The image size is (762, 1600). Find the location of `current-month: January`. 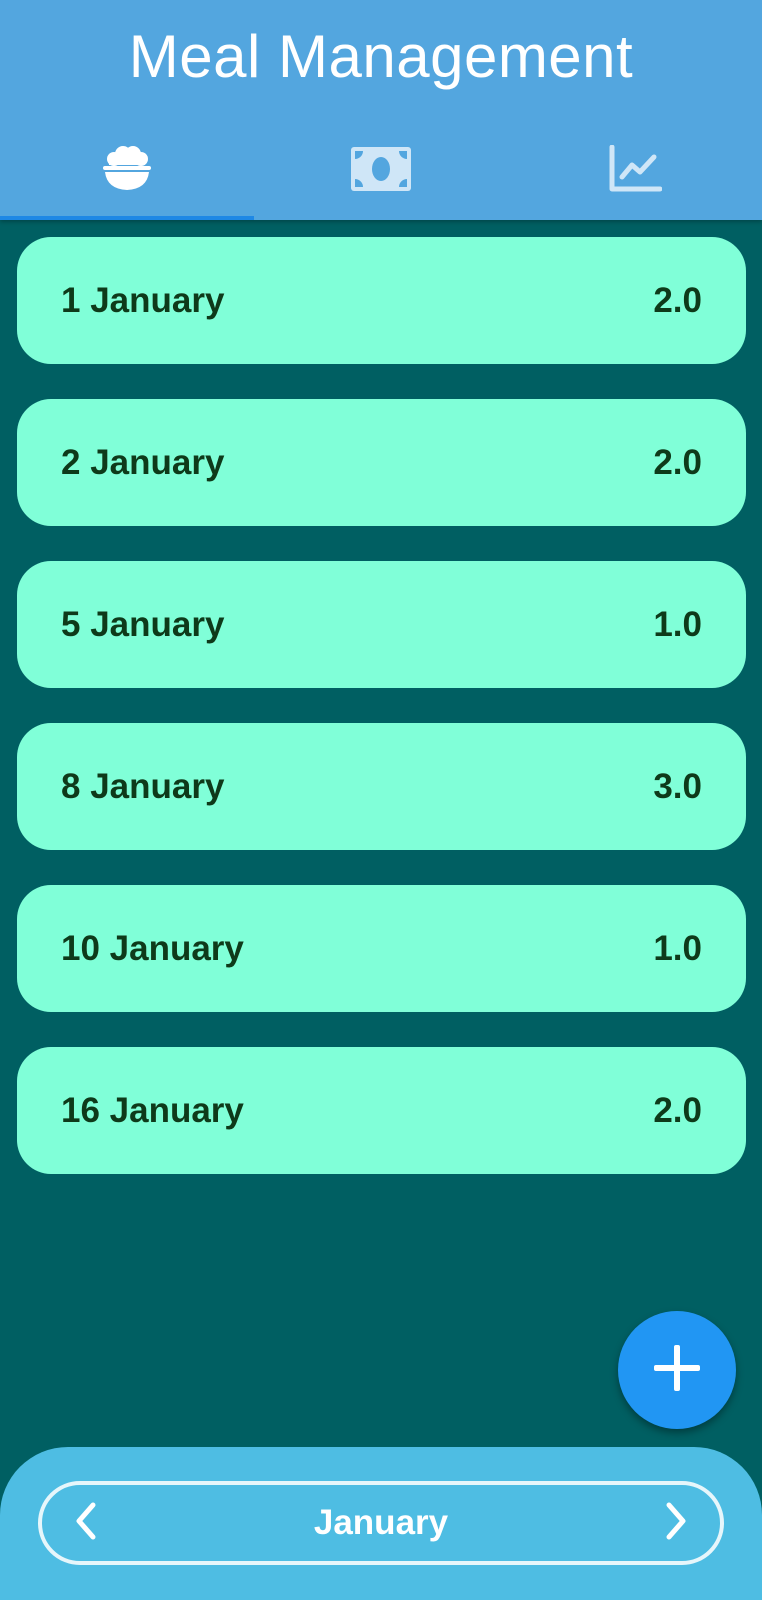

current-month: January is located at coordinates (381, 1522).